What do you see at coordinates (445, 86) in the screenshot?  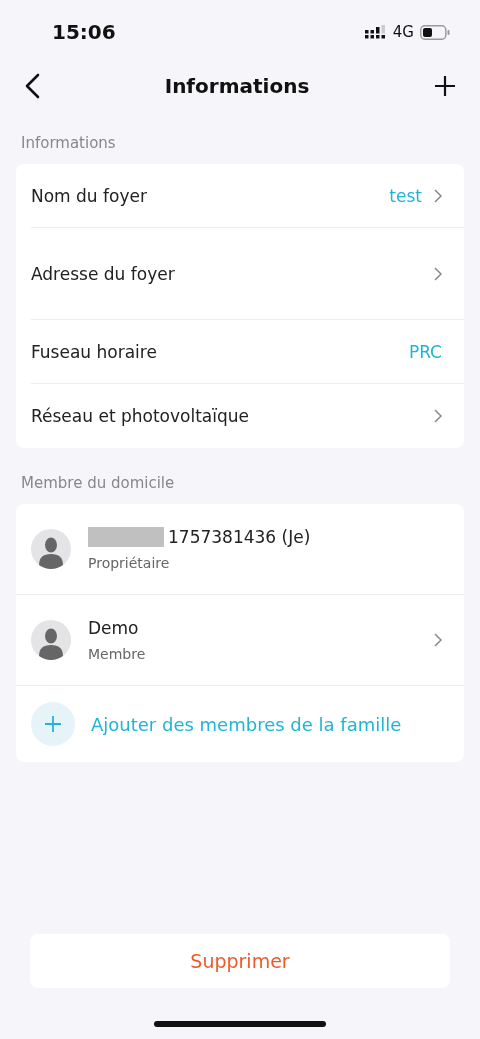 I see `add-button` at bounding box center [445, 86].